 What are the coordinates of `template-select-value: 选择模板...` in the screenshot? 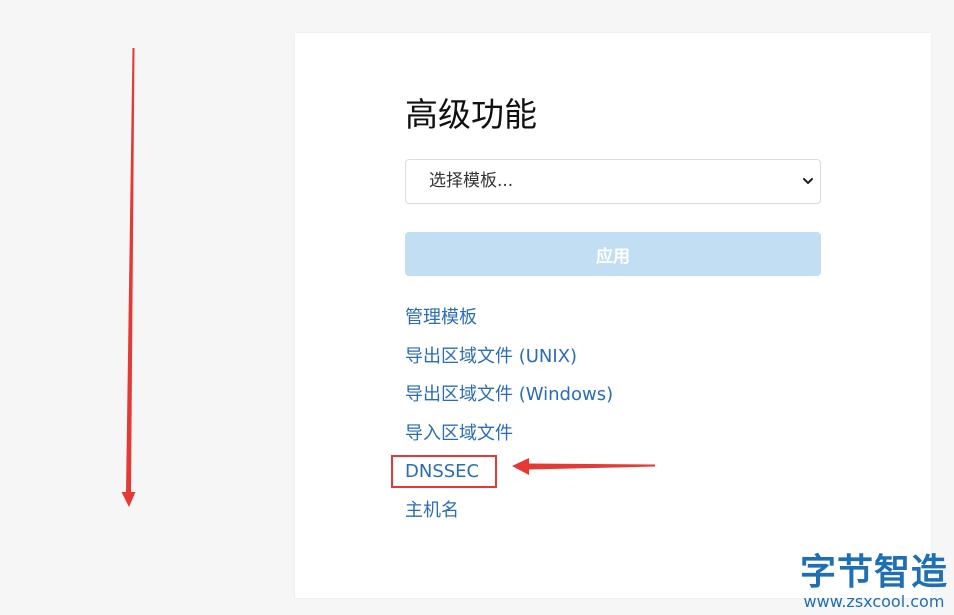 It's located at (471, 181).